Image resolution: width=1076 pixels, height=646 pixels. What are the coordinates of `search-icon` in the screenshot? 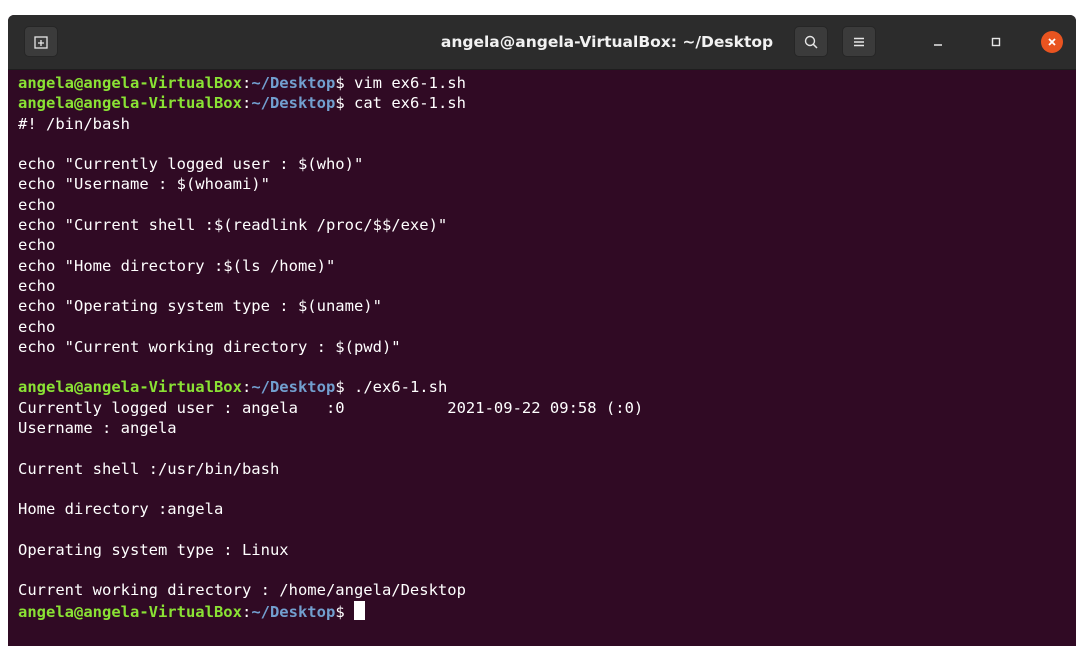 It's located at (811, 42).